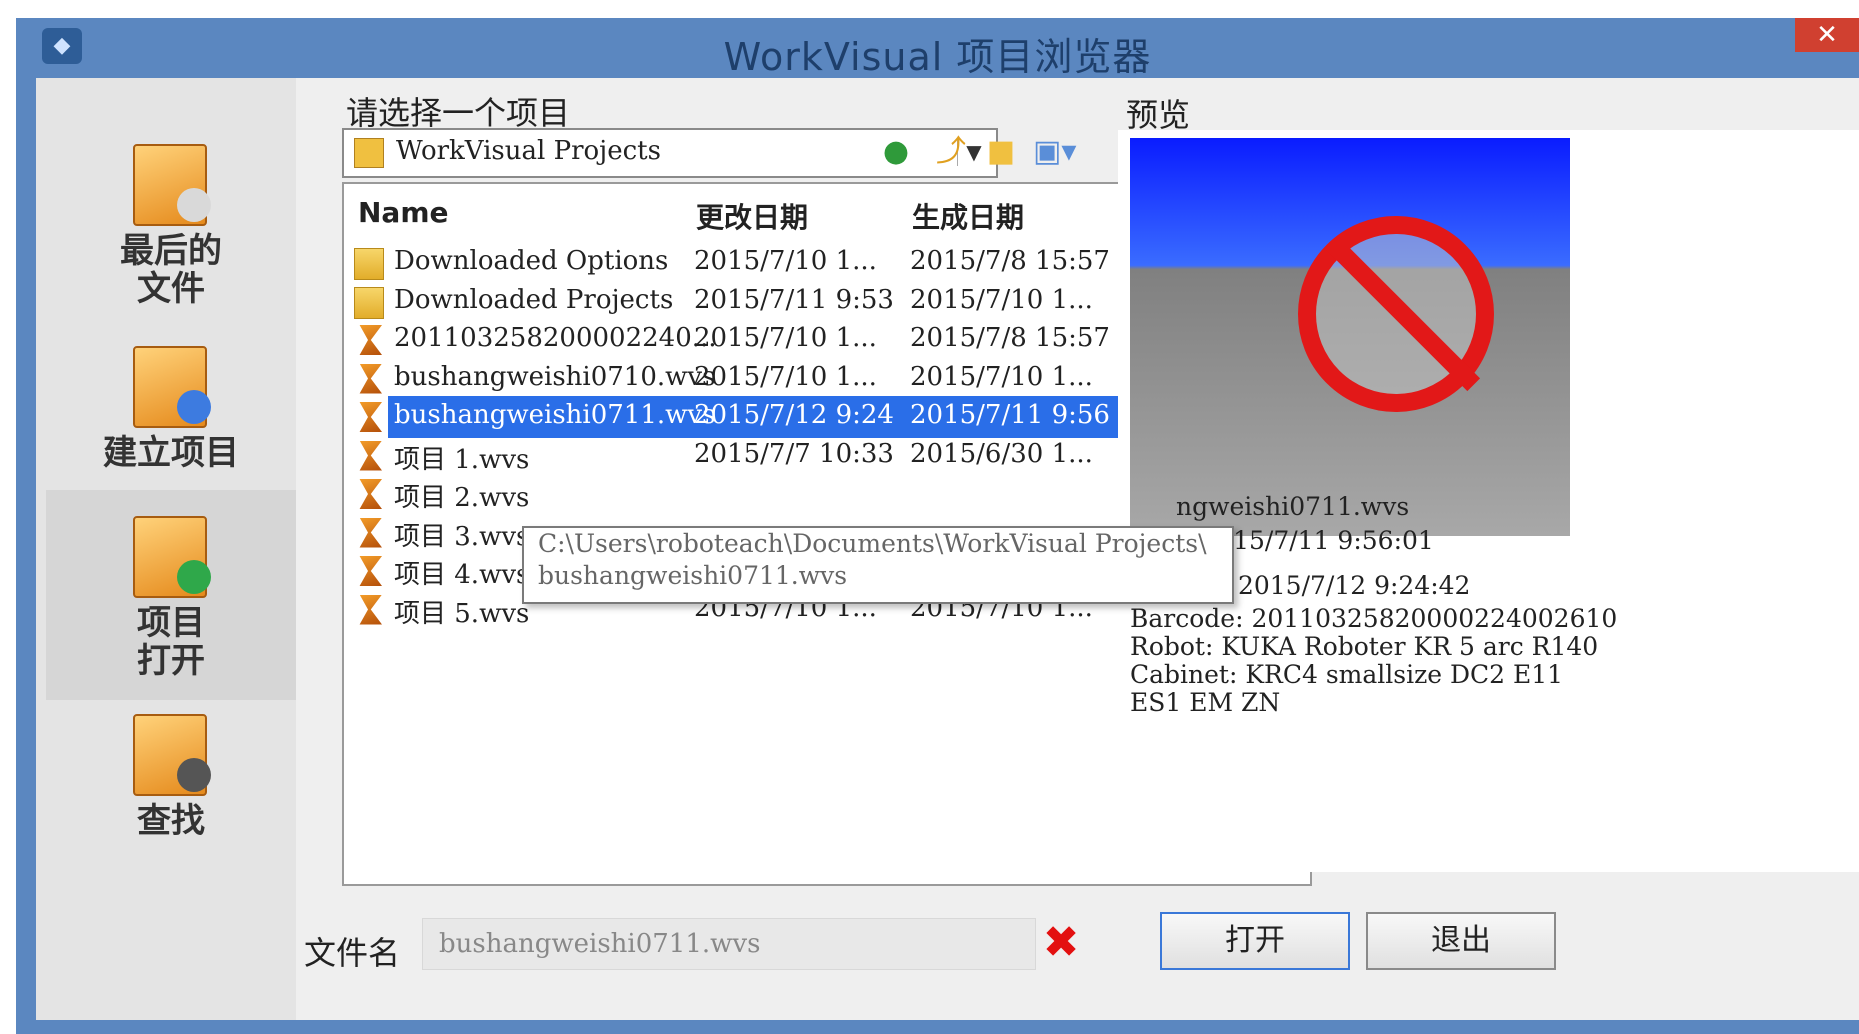 The height and width of the screenshot is (1034, 1859). What do you see at coordinates (1293, 506) in the screenshot?
I see `preview-info-line: ngweishi0711.wvs` at bounding box center [1293, 506].